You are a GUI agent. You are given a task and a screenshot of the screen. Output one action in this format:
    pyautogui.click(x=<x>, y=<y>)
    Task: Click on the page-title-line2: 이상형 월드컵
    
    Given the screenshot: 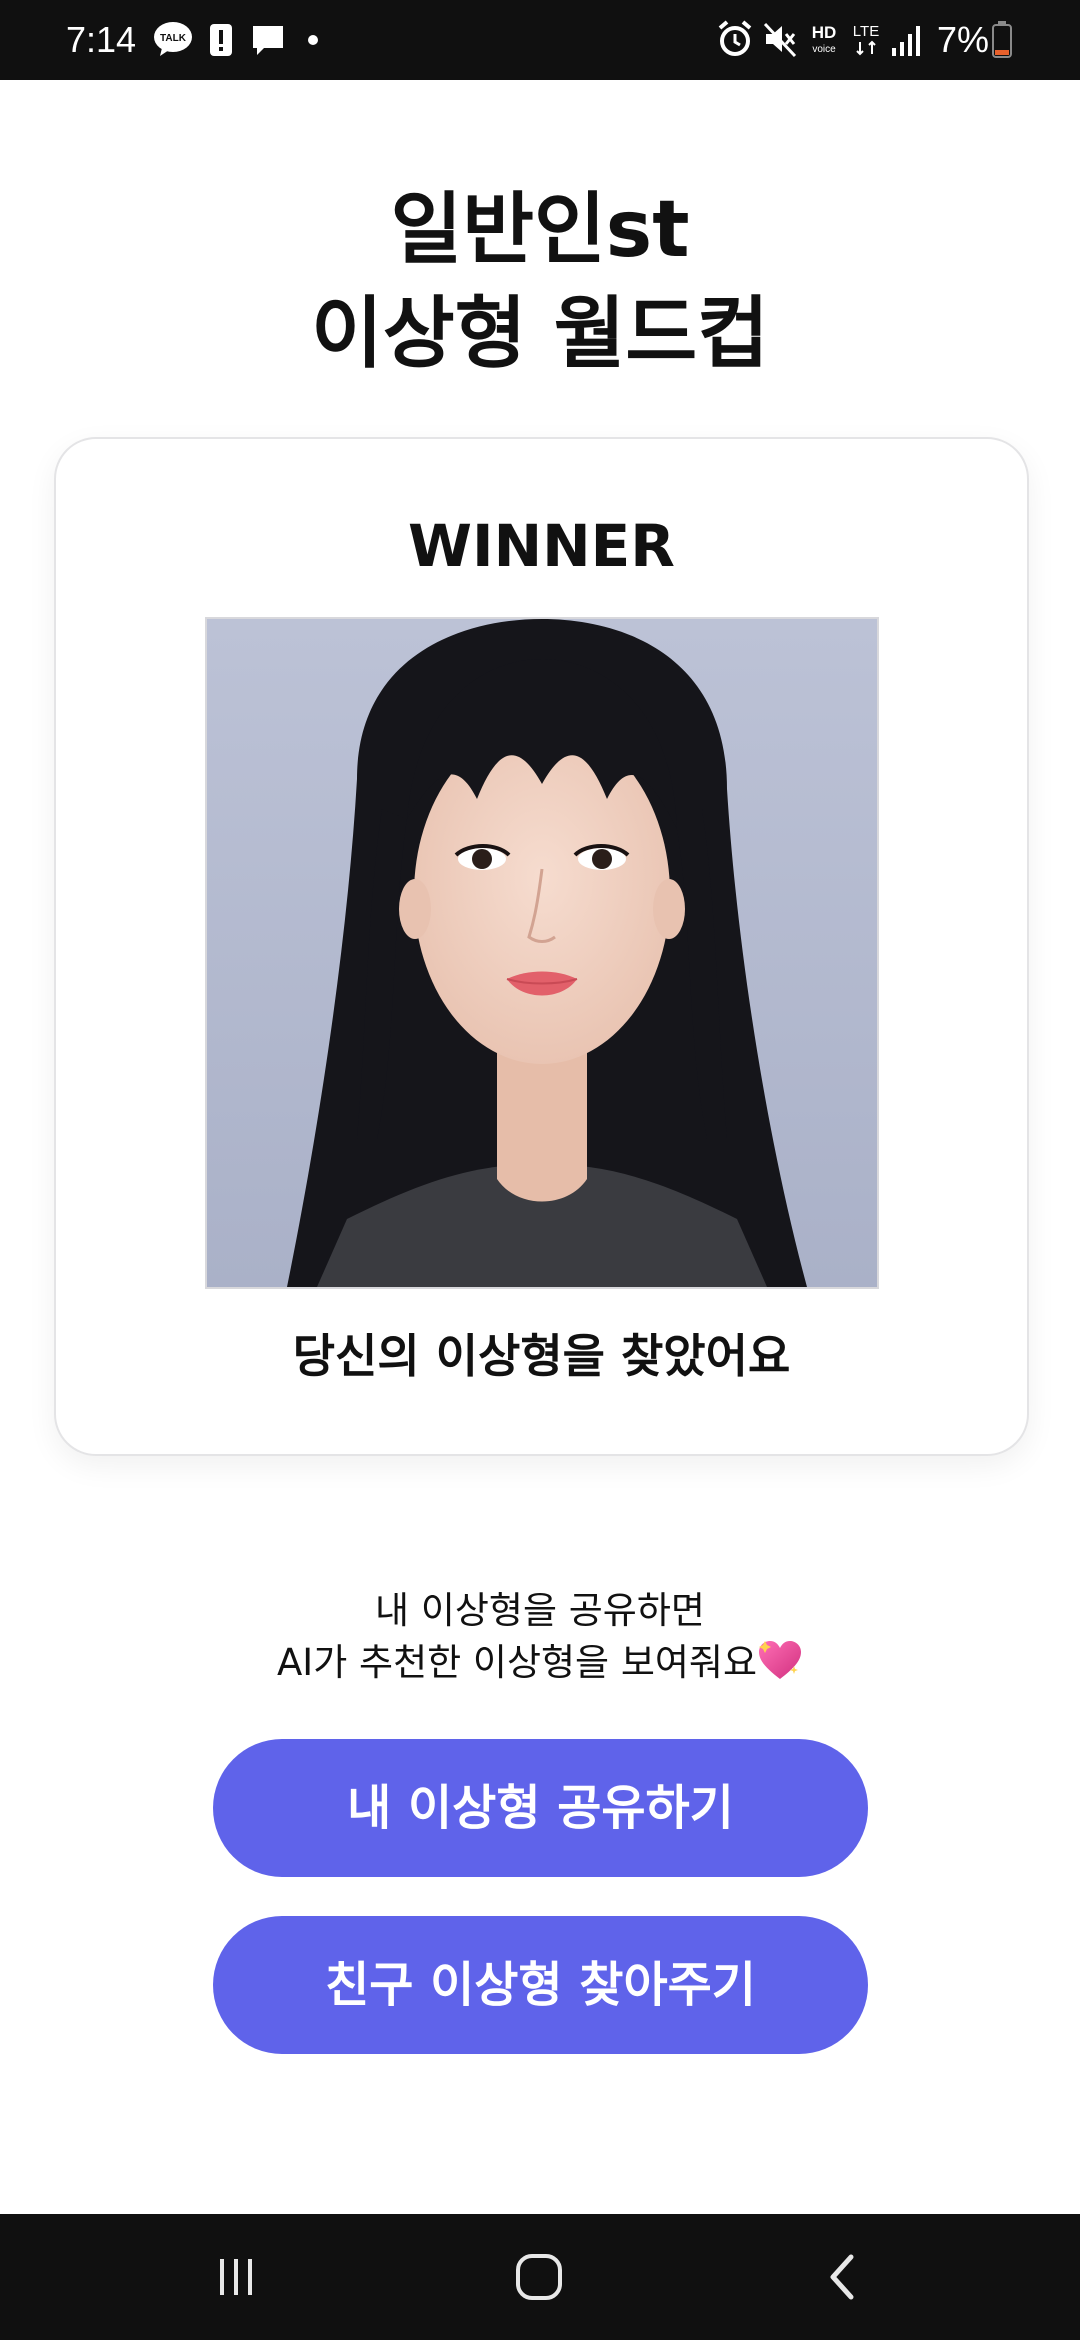 What is the action you would take?
    pyautogui.click(x=540, y=334)
    